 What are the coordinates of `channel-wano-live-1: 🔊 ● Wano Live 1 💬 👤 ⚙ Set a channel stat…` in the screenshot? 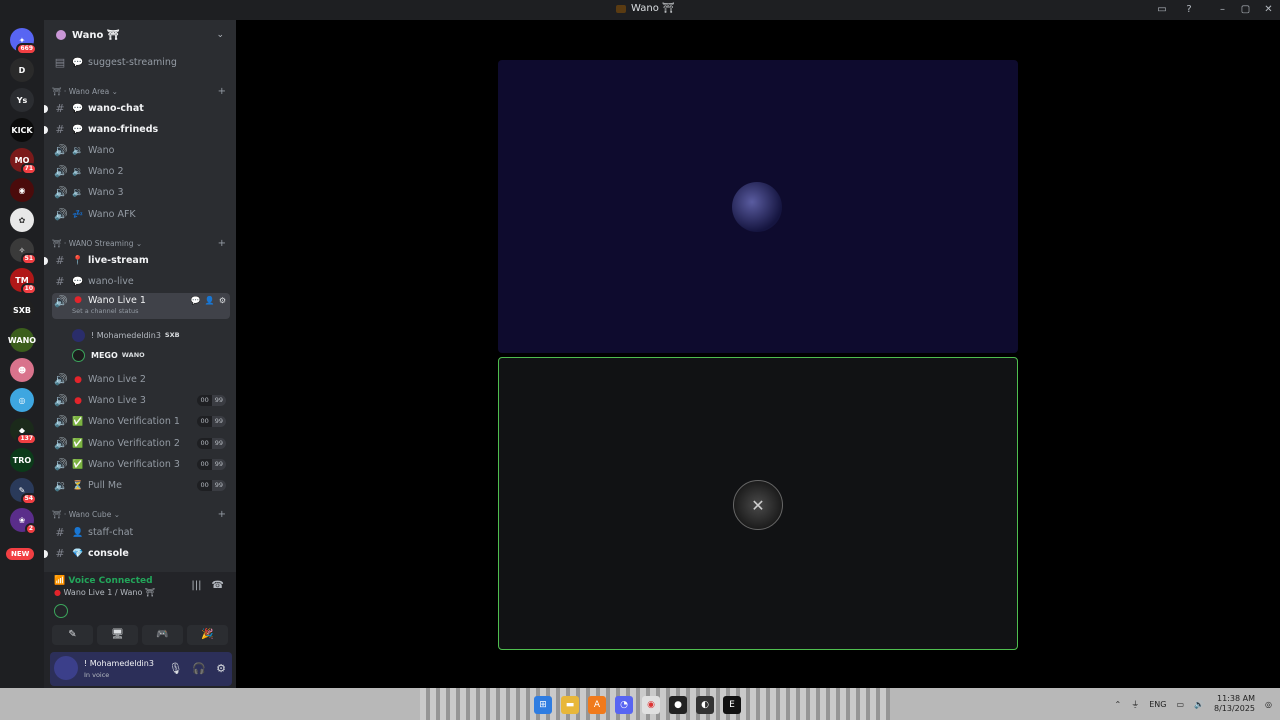 It's located at (141, 306).